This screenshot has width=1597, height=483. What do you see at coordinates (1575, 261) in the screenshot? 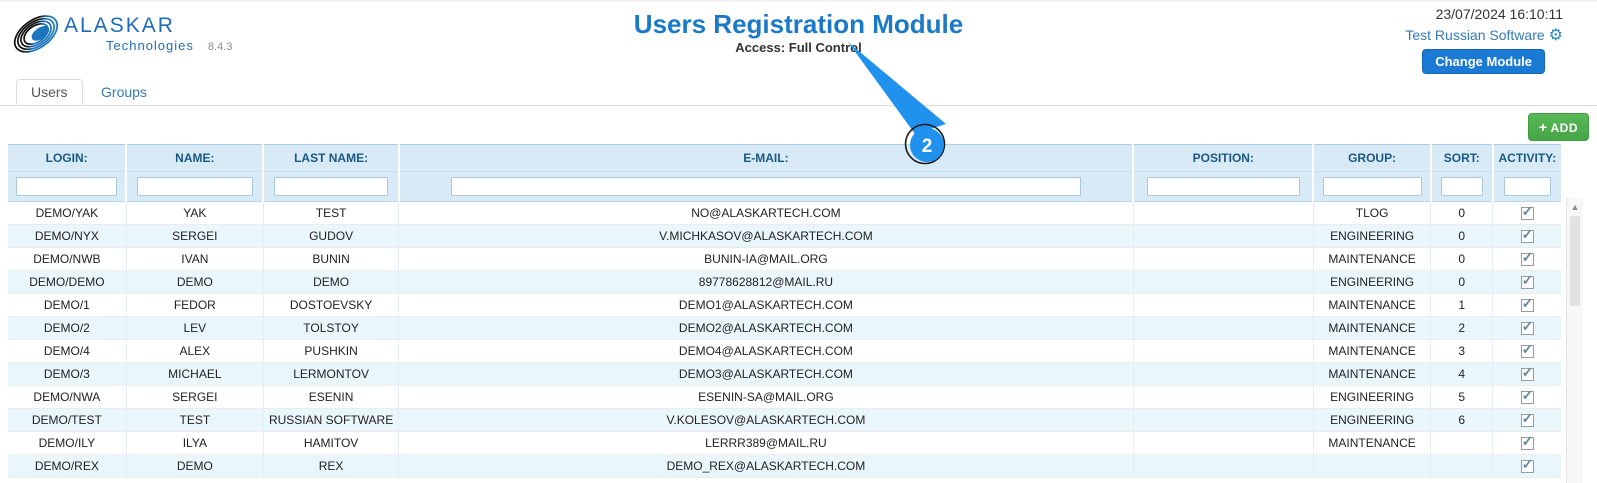
I see `scrollbar-thumb` at bounding box center [1575, 261].